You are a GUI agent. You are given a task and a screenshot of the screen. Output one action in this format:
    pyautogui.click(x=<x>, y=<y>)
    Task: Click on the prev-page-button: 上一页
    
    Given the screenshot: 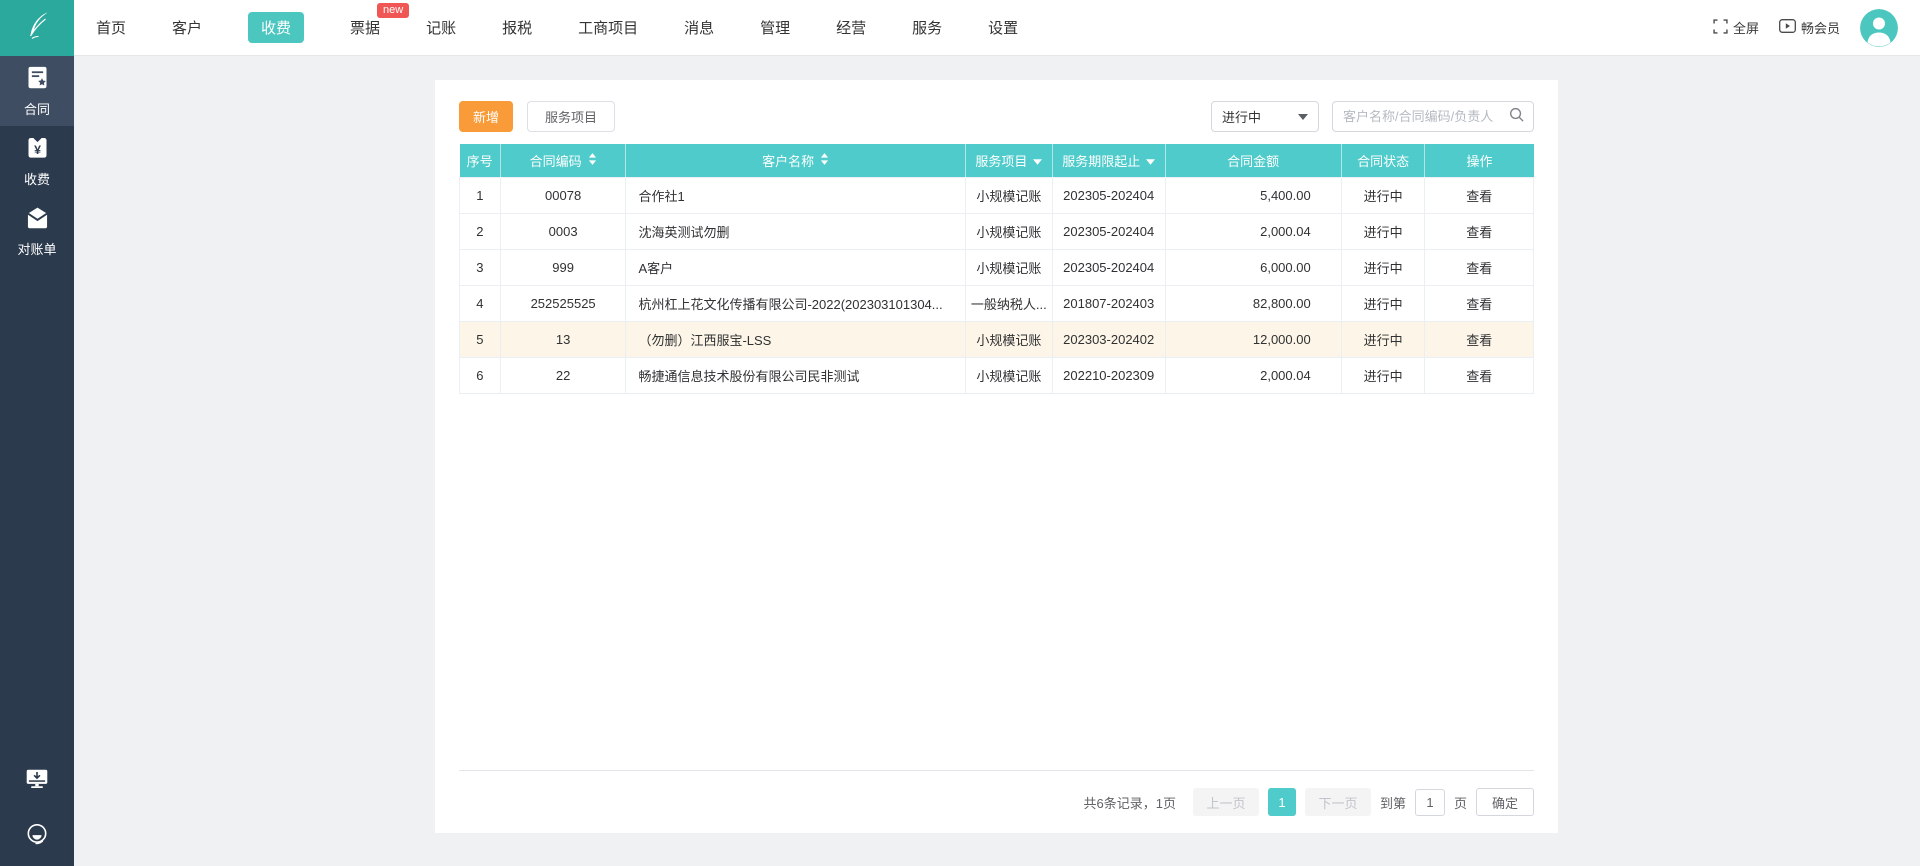 What is the action you would take?
    pyautogui.click(x=1225, y=802)
    